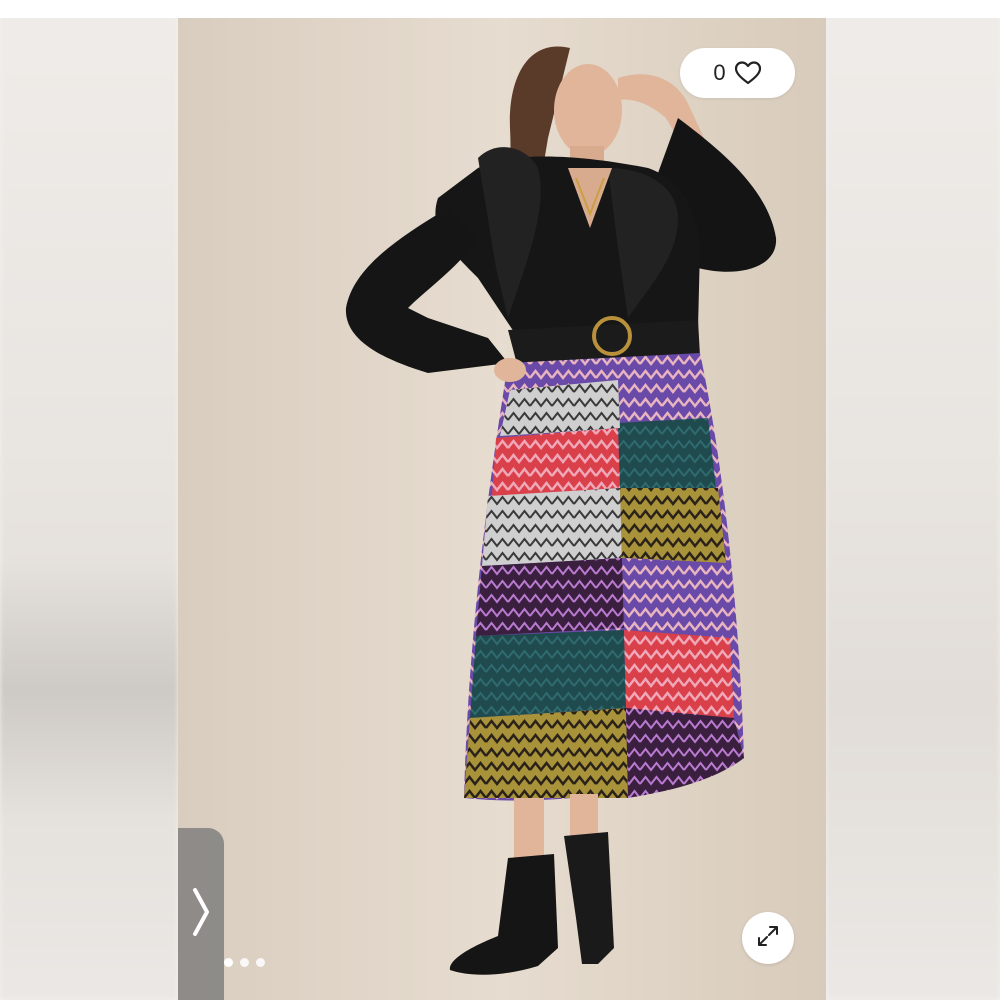  I want to click on next-image-button, so click(201, 914).